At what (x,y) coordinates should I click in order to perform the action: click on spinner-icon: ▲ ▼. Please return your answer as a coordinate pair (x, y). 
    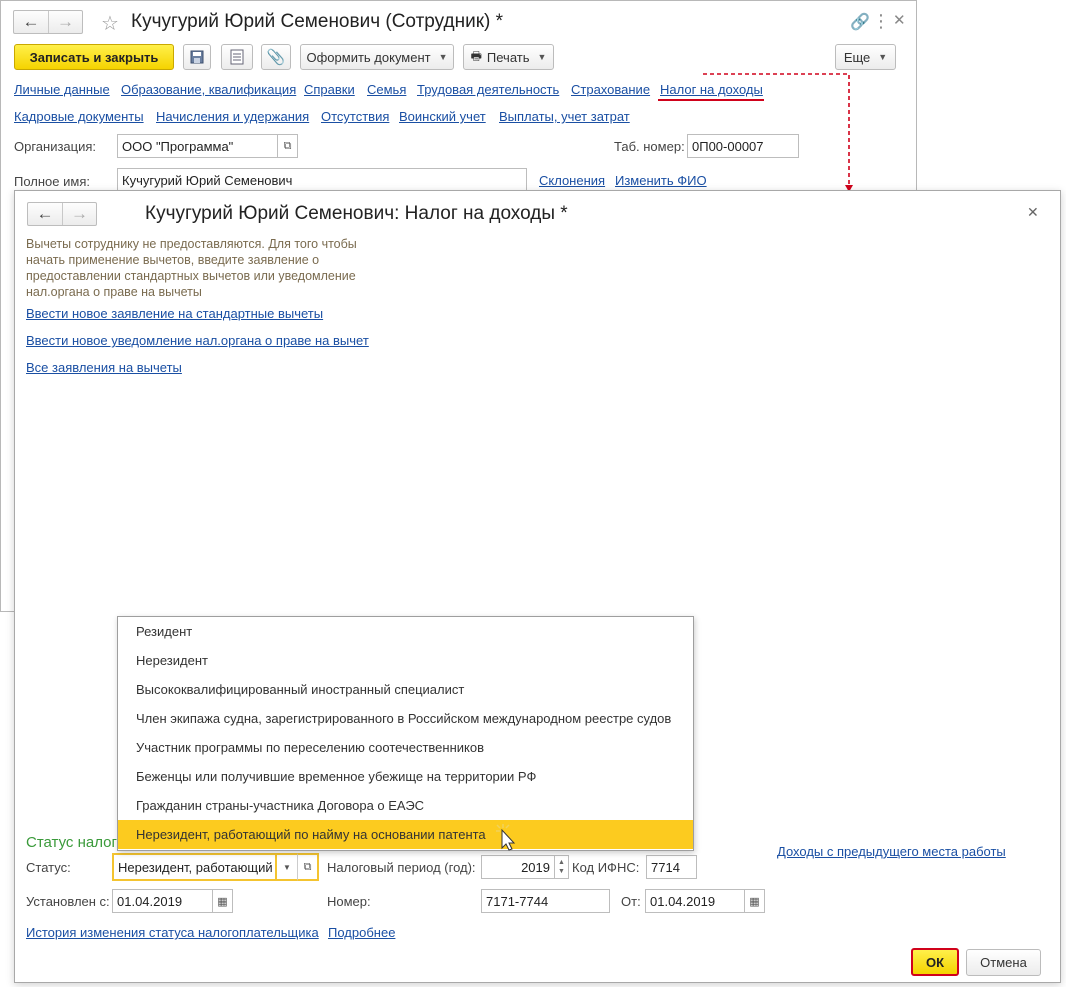
    Looking at the image, I should click on (562, 867).